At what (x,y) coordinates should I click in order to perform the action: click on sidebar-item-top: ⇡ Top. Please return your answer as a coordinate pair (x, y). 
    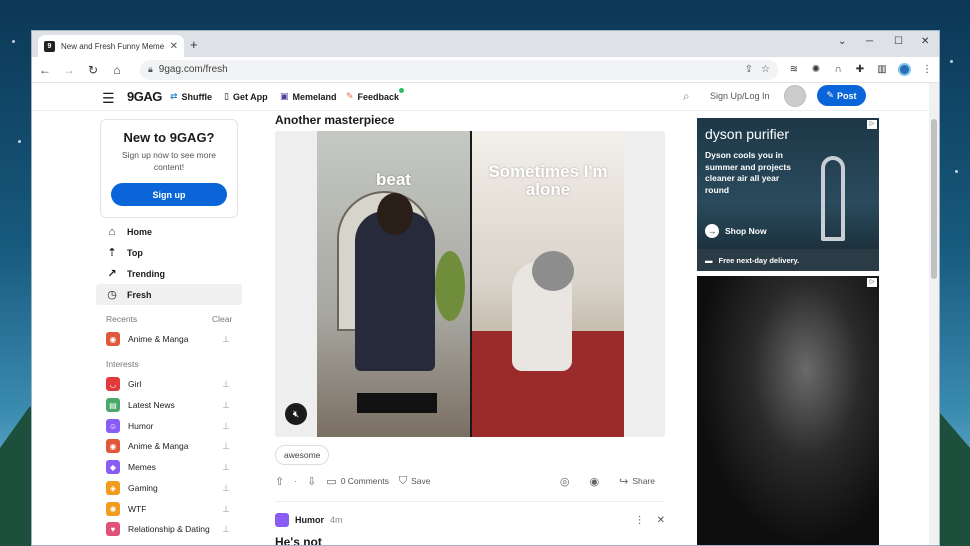
    Looking at the image, I should click on (169, 252).